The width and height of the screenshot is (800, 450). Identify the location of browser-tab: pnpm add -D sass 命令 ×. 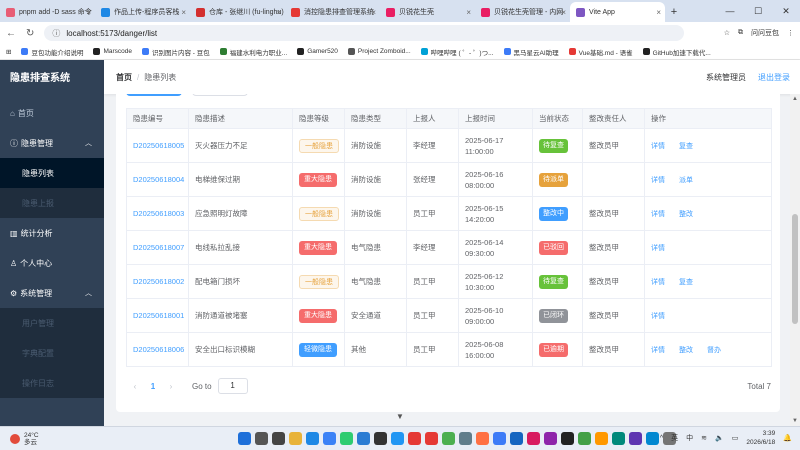
(47, 12).